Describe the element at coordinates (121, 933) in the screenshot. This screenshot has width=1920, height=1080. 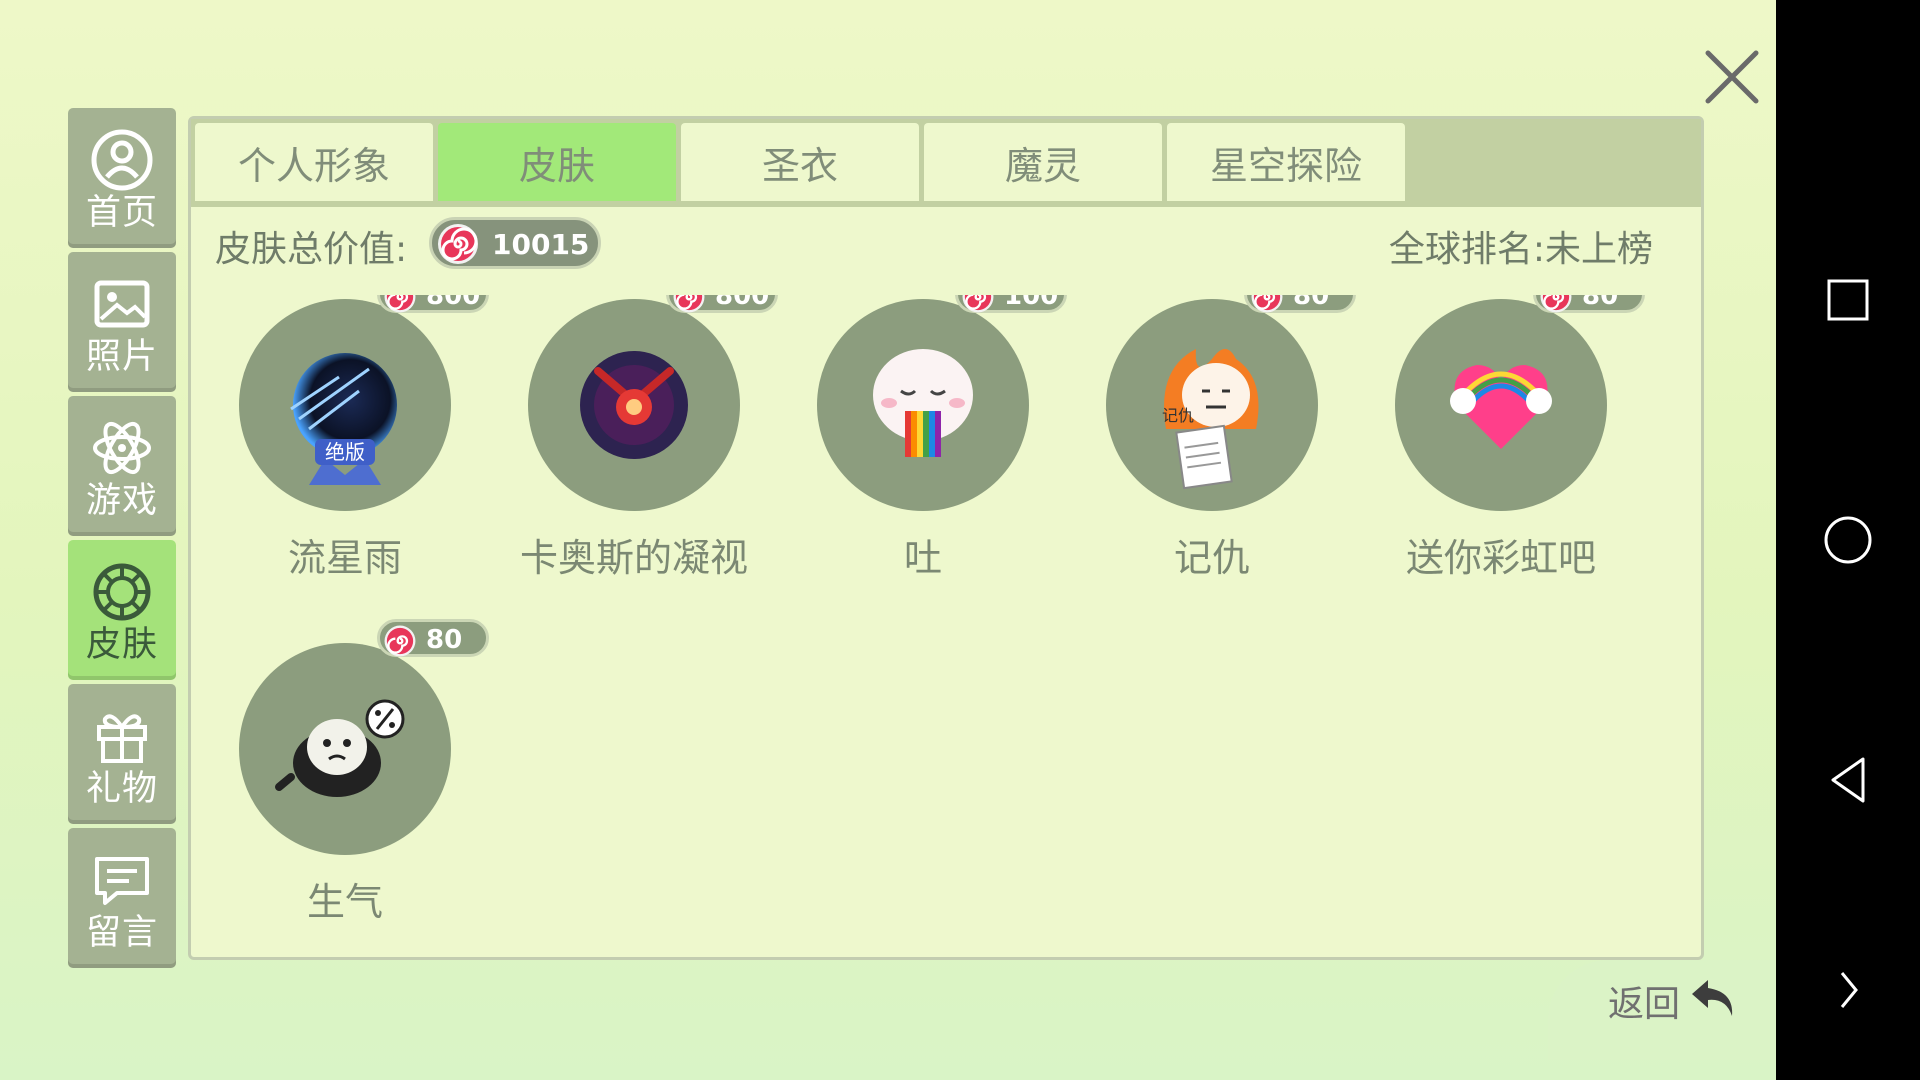
I see `sidebar-item-label: 留言` at that location.